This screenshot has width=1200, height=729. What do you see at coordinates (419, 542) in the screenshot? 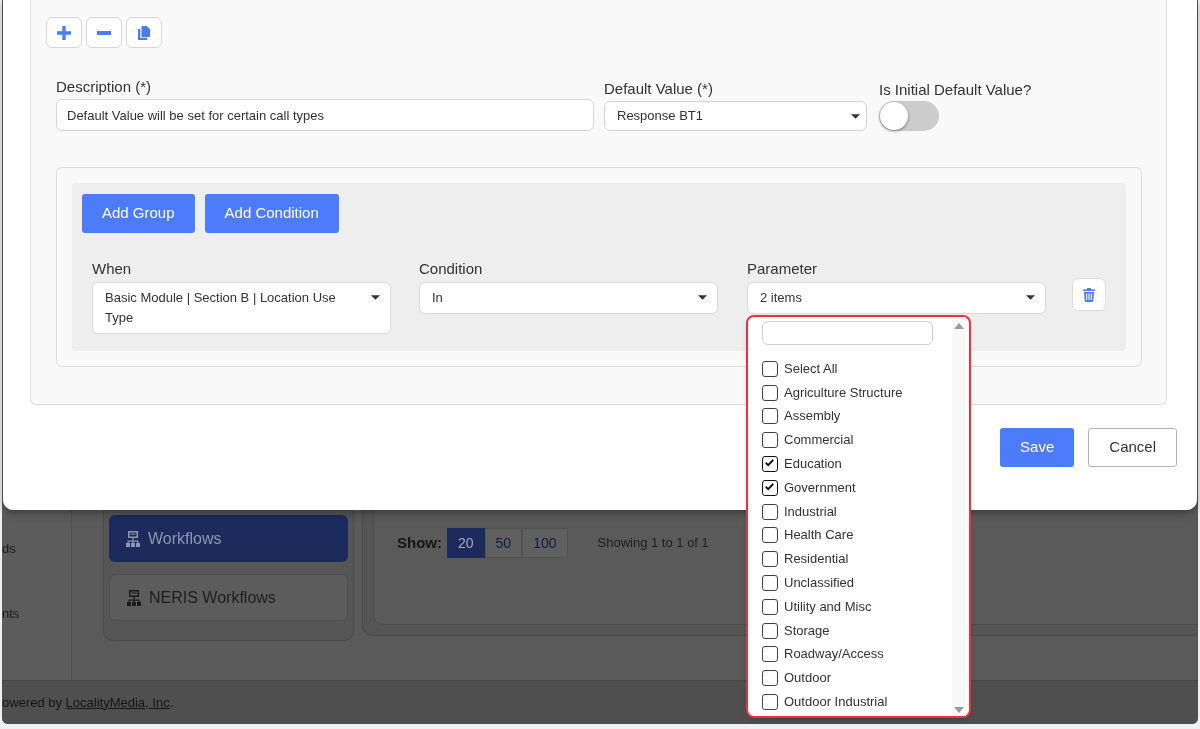
I see `show-label: Show:` at bounding box center [419, 542].